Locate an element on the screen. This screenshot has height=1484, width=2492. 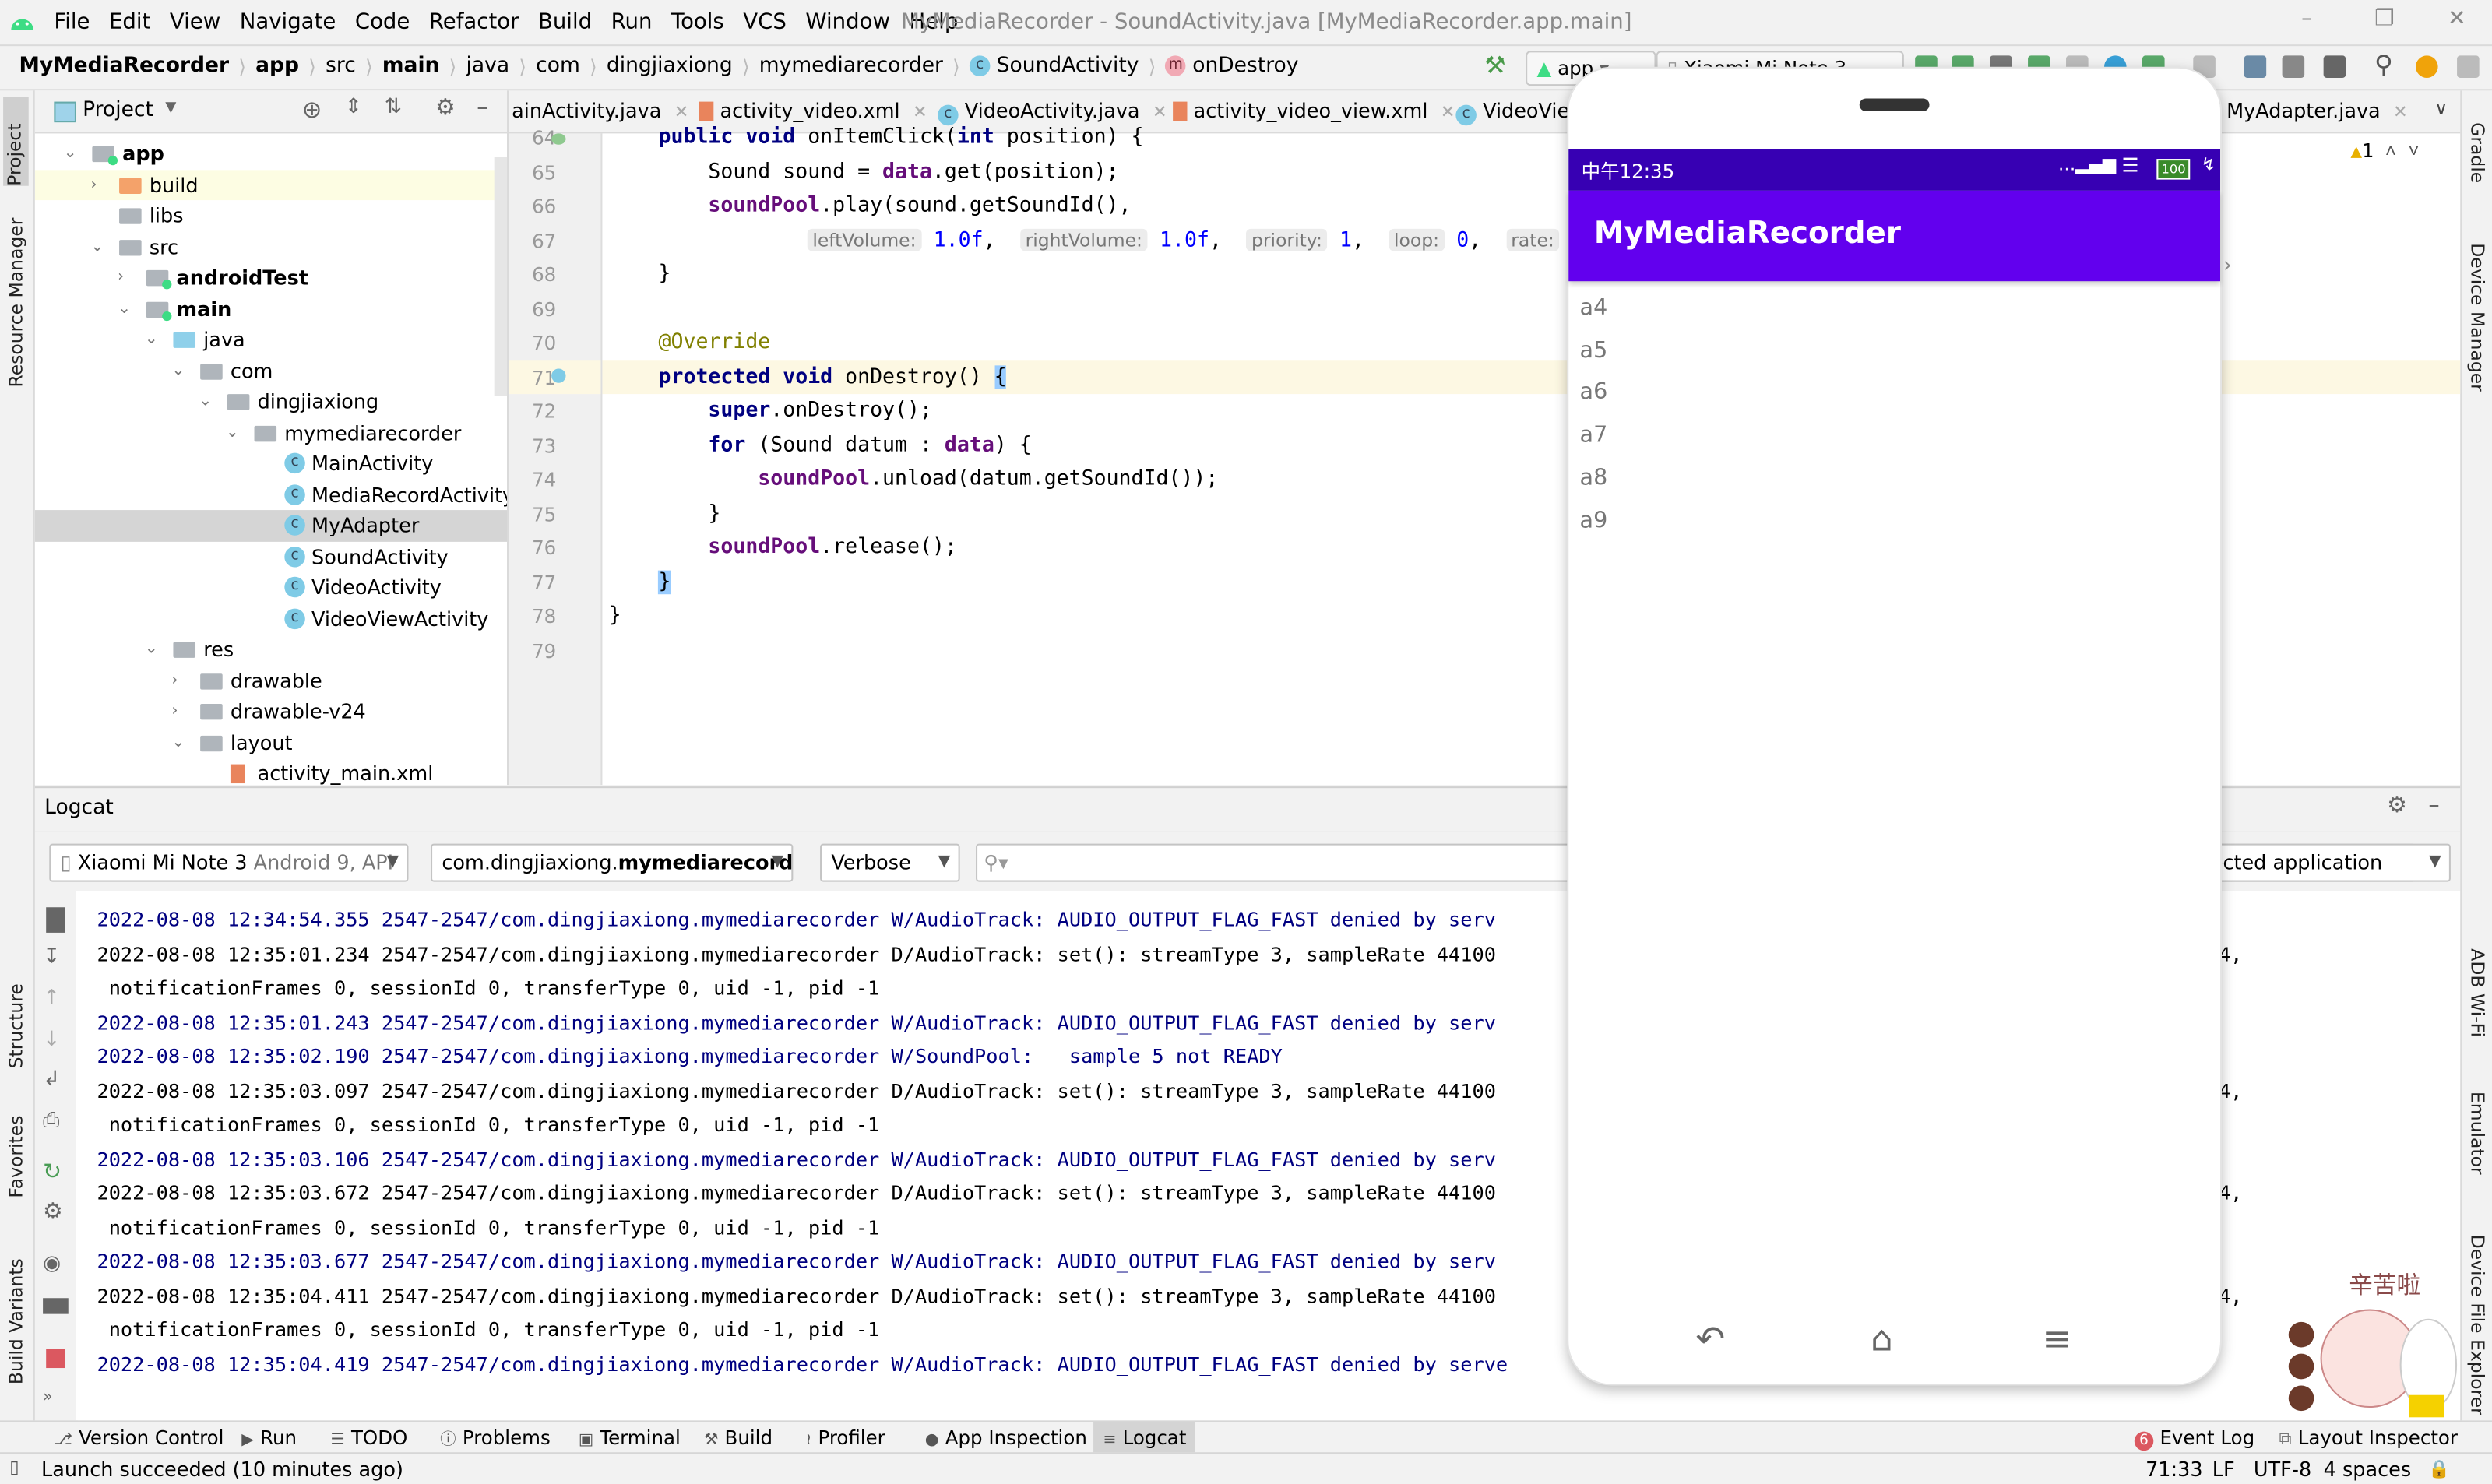
chevron-down-icon: ▼ is located at coordinates (171, 108).